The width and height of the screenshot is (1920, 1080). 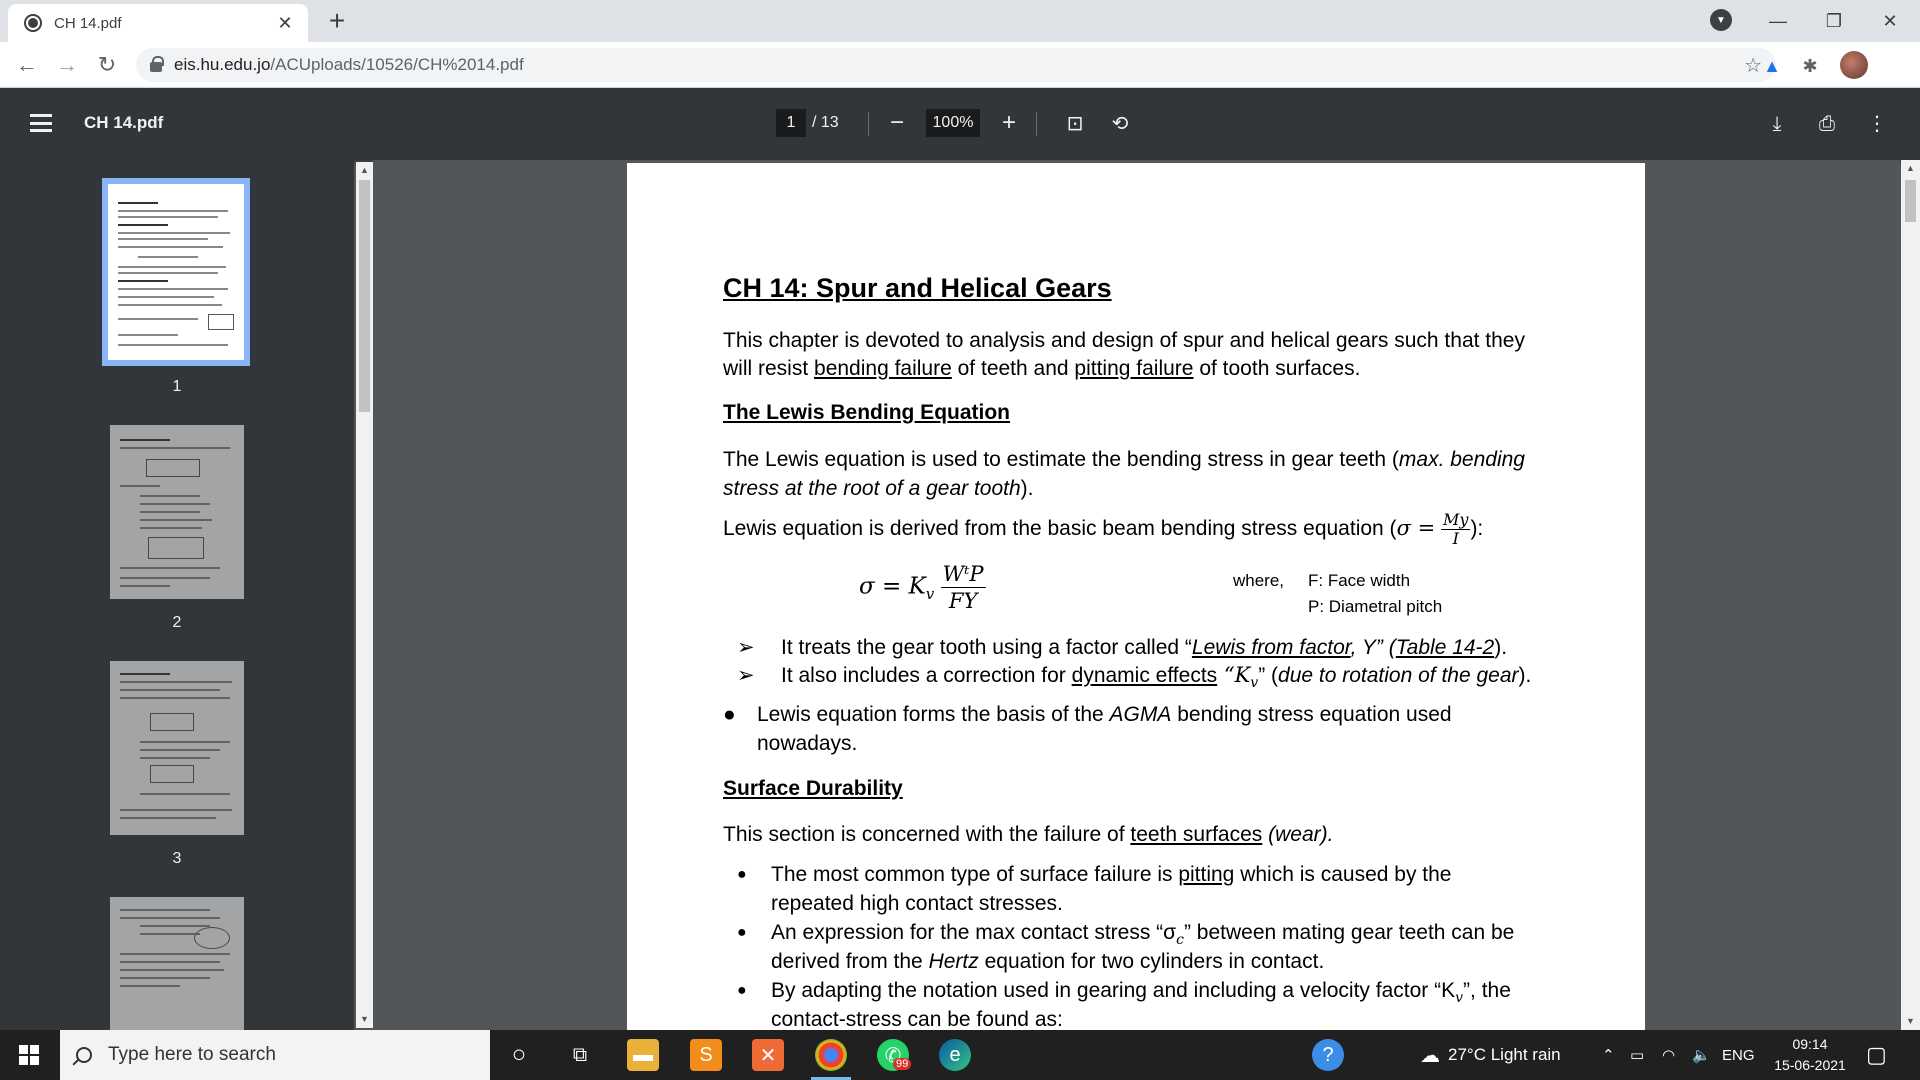 What do you see at coordinates (791, 123) in the screenshot?
I see `page-number-input: 1` at bounding box center [791, 123].